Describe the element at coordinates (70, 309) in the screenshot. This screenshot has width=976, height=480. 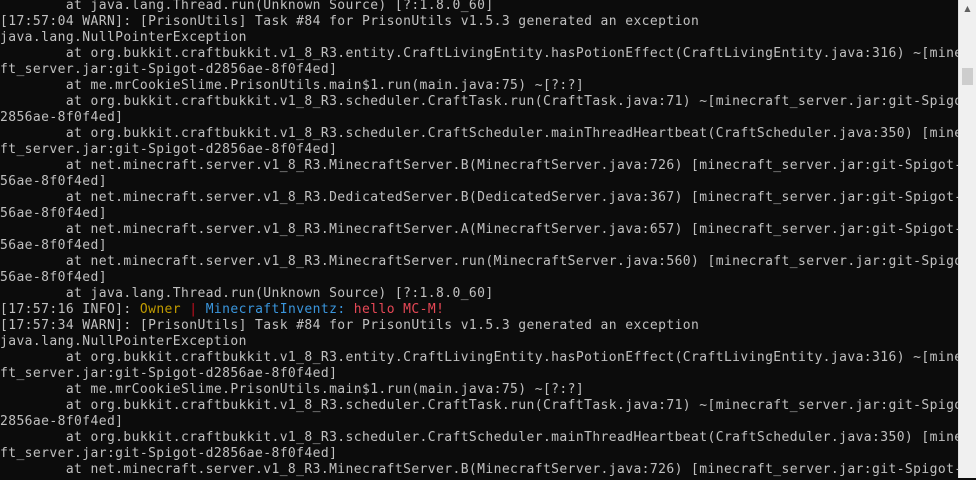
I see `log-text: [17:57:16 INFO]:` at that location.